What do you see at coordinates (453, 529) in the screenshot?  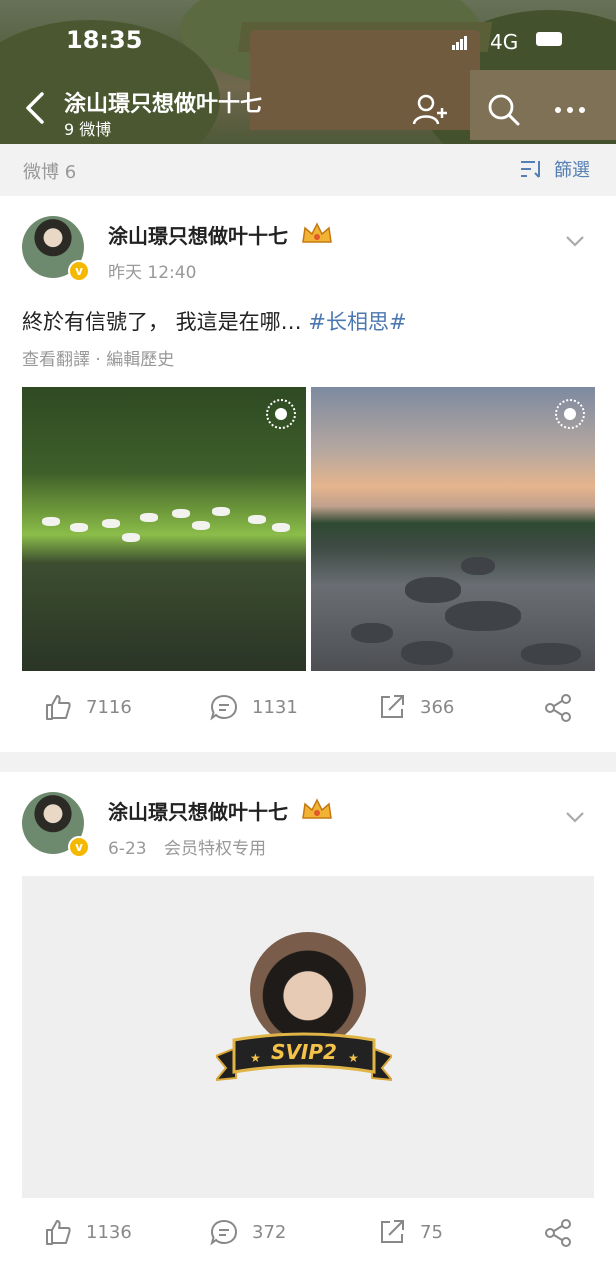 I see `post-image-river-sunset` at bounding box center [453, 529].